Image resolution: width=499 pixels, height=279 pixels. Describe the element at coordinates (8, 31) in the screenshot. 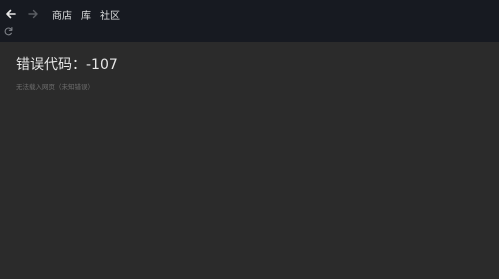

I see `reload-icon` at that location.